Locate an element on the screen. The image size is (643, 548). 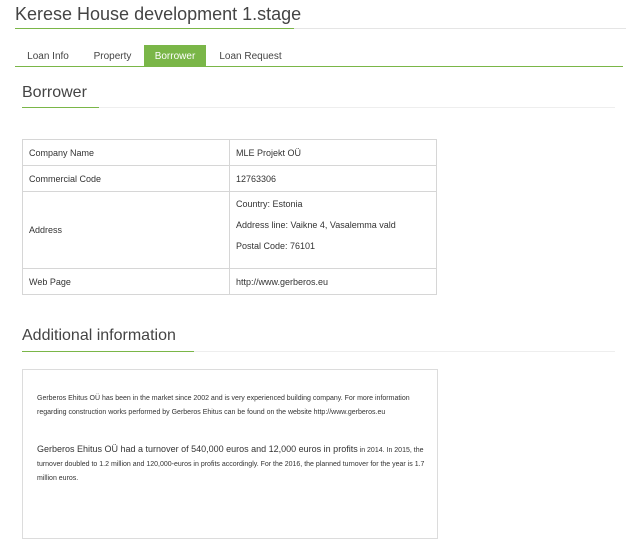
additional-heading-underline is located at coordinates (108, 351).